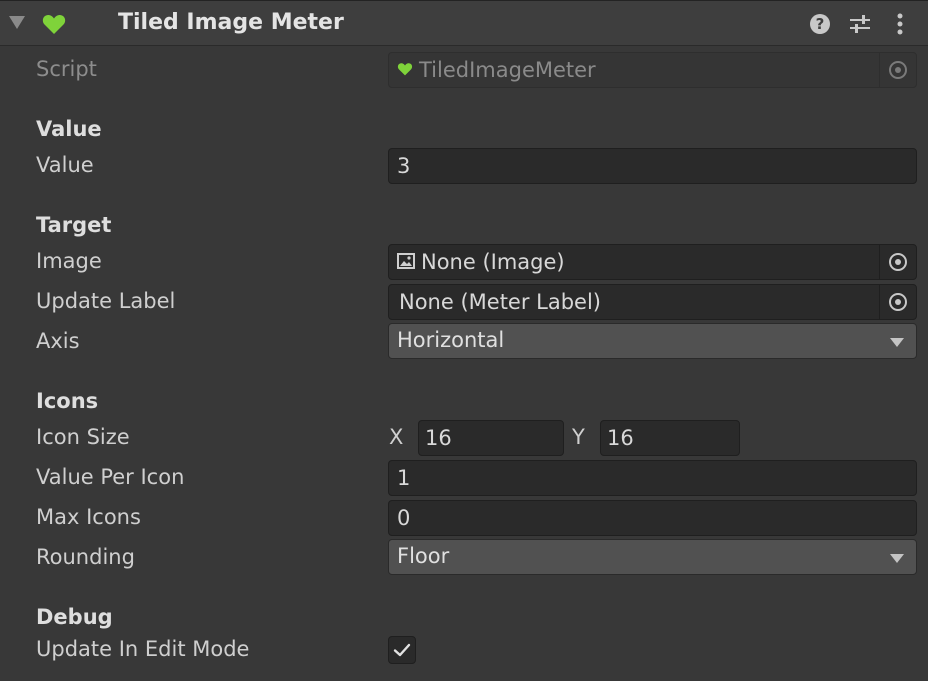 The width and height of the screenshot is (928, 681). Describe the element at coordinates (69, 129) in the screenshot. I see `section-header-value: Value` at that location.